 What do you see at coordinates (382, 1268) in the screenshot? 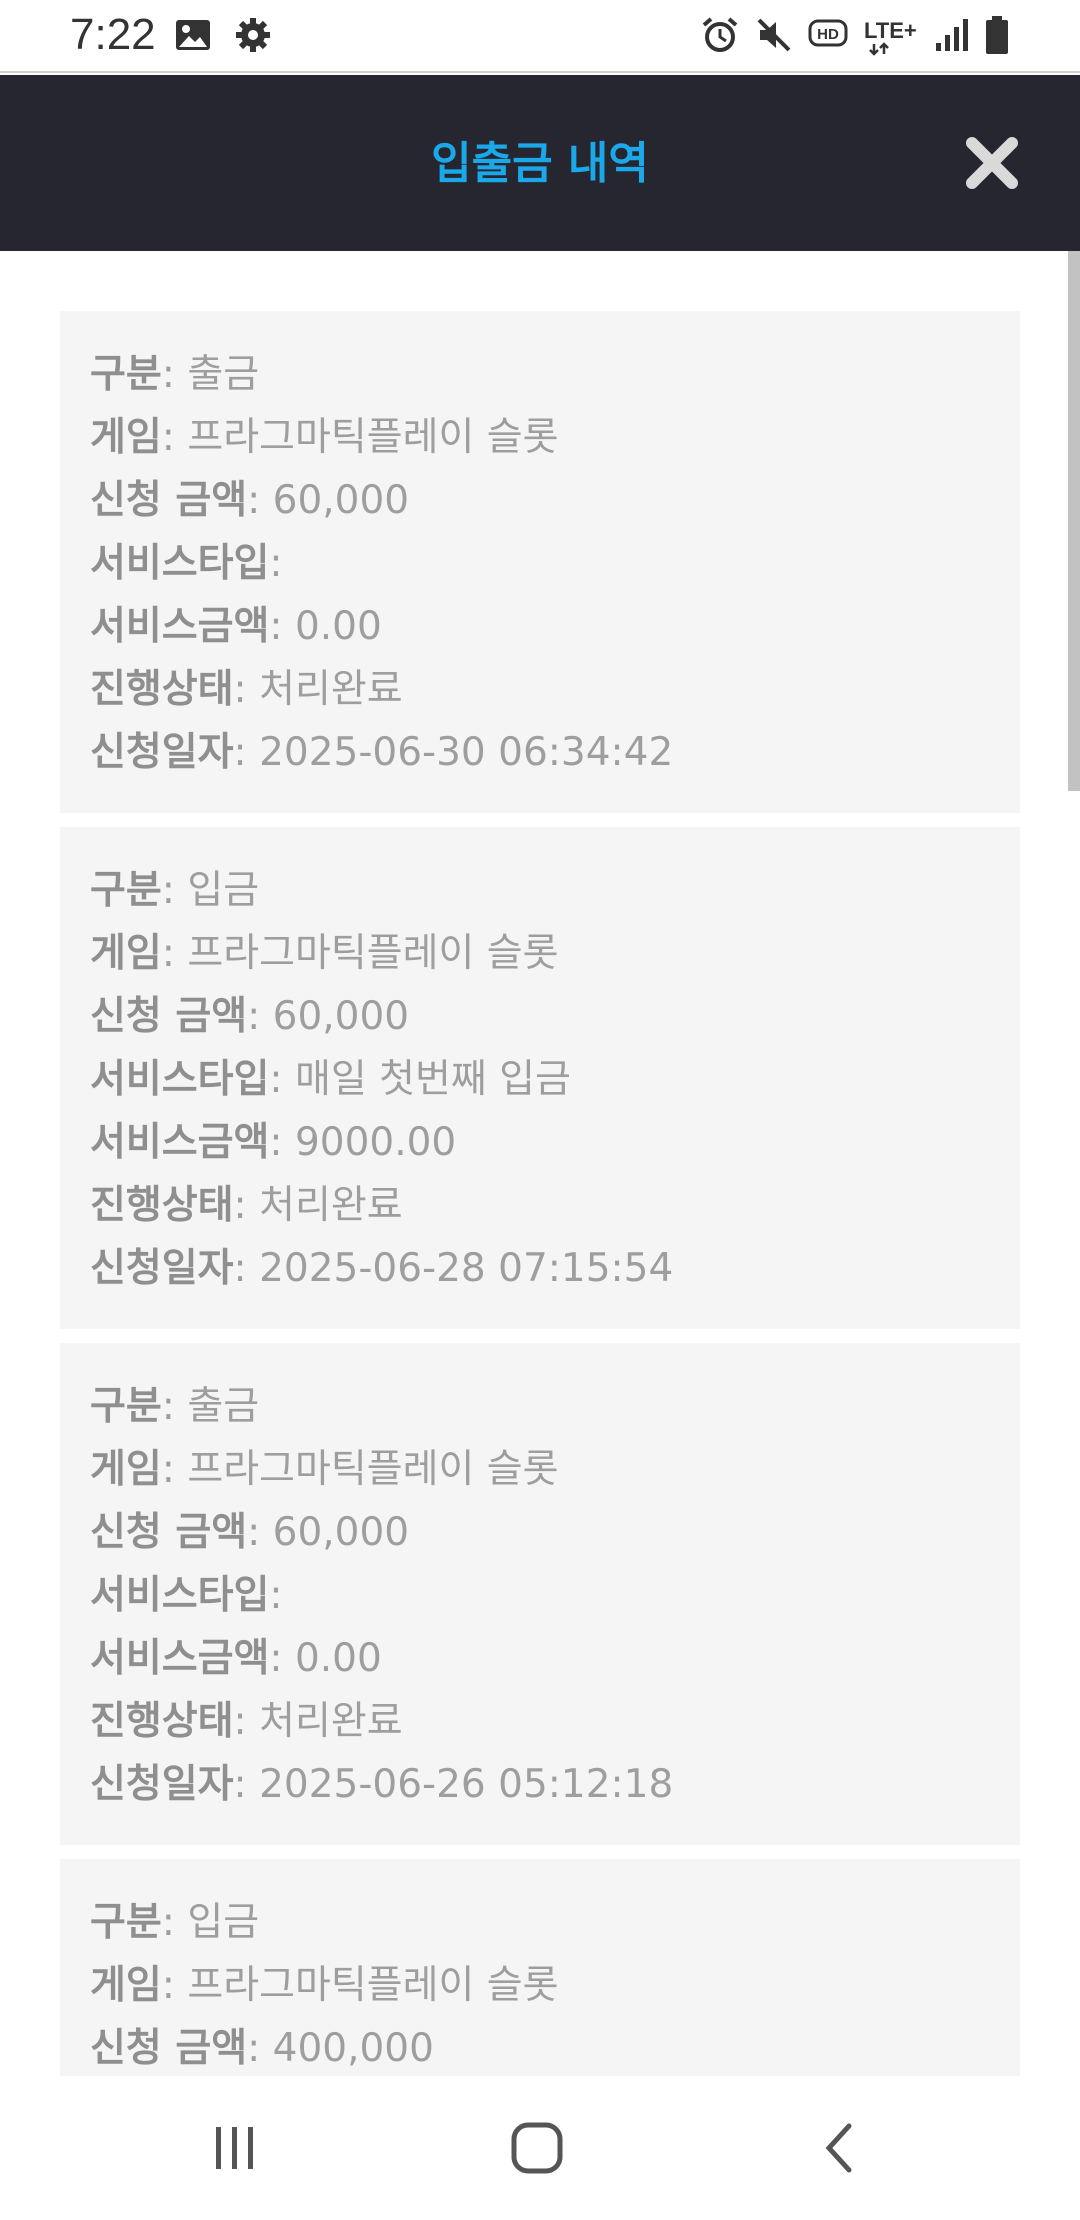
I see `record-date-row: 신청일자: 2025-06-28 07:15:54` at bounding box center [382, 1268].